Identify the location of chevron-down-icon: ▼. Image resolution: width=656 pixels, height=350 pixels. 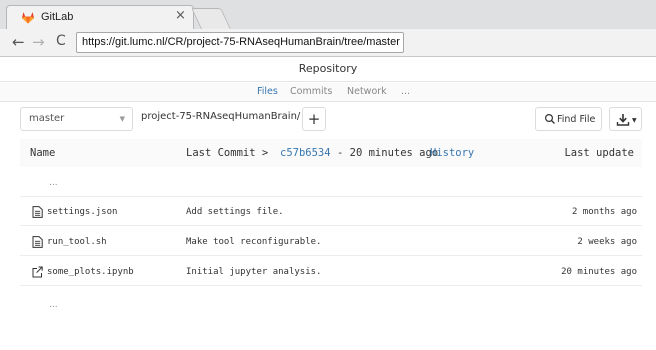
(122, 119).